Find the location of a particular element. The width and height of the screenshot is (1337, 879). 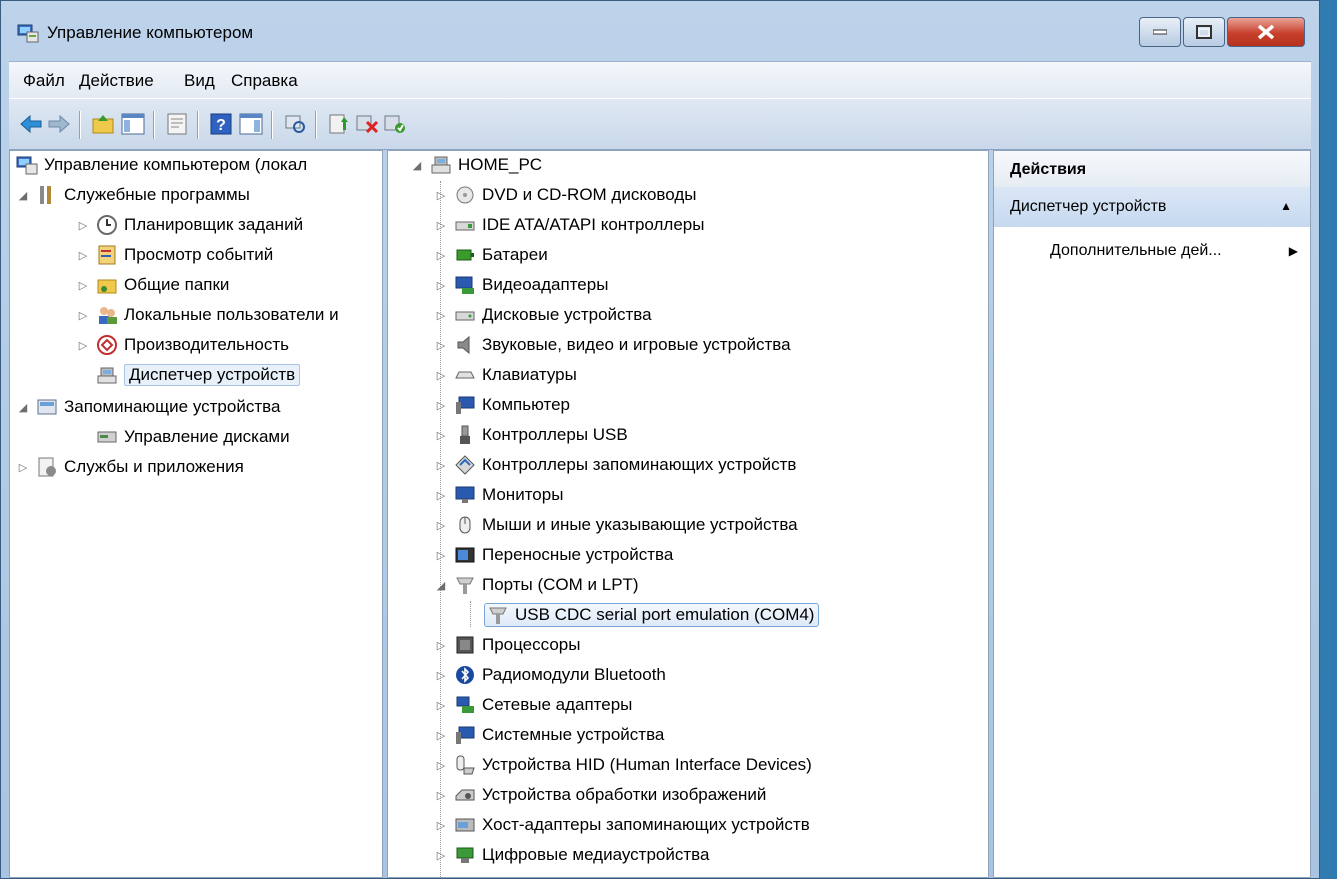

device-category-label: Мыши и иные указывающие устройства is located at coordinates (640, 524).